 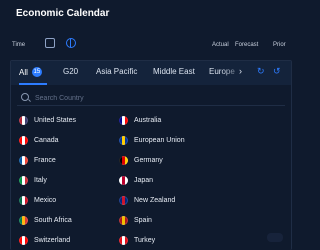 I want to click on country-name: Switzerland, so click(x=52, y=240).